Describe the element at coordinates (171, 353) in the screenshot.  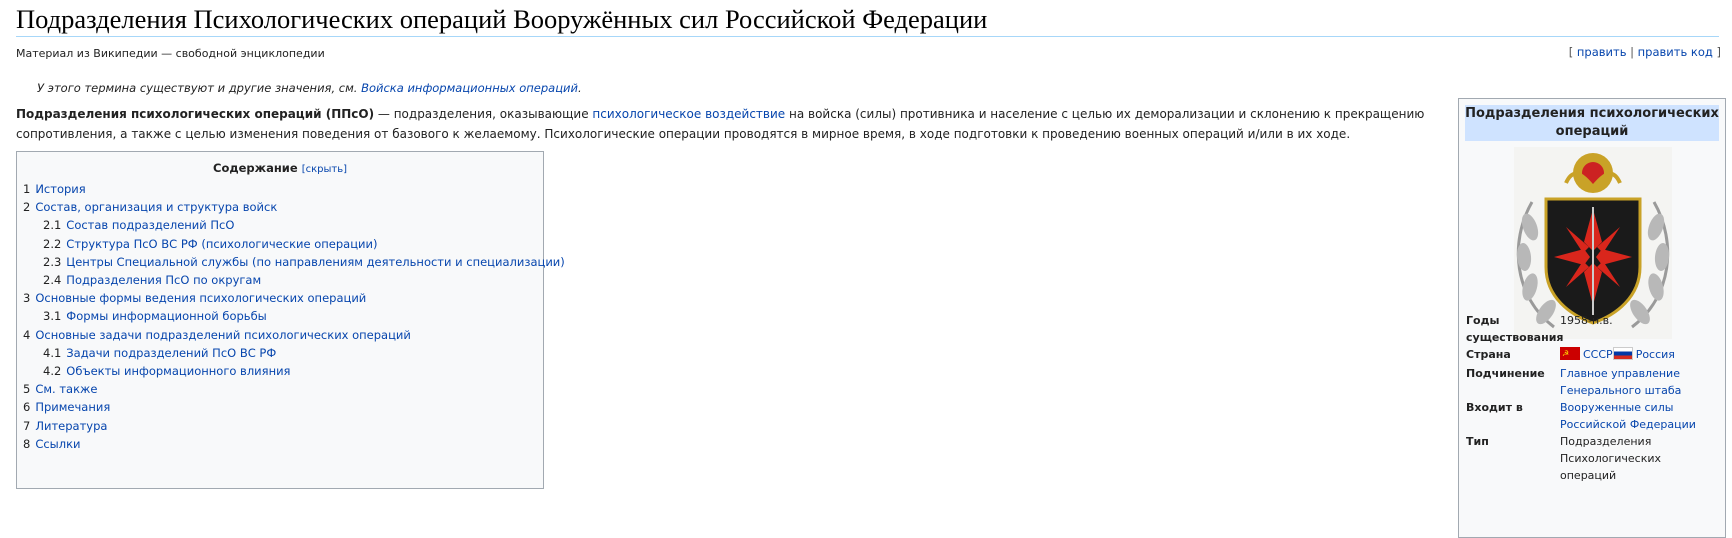
I see `toc-item-link: Задачи подразделений ПсО ВС РФ` at that location.